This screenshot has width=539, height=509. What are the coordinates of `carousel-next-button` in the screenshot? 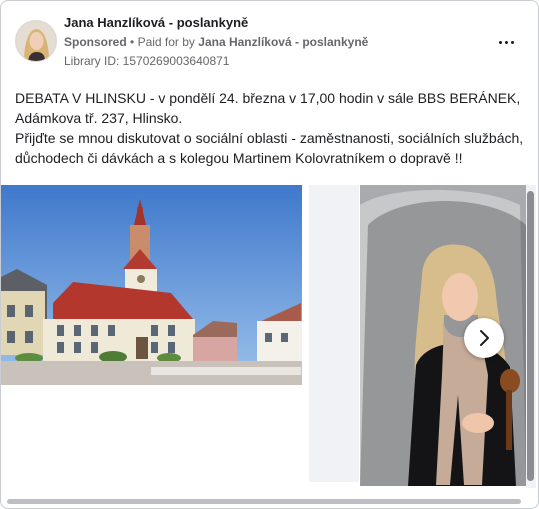 It's located at (484, 338).